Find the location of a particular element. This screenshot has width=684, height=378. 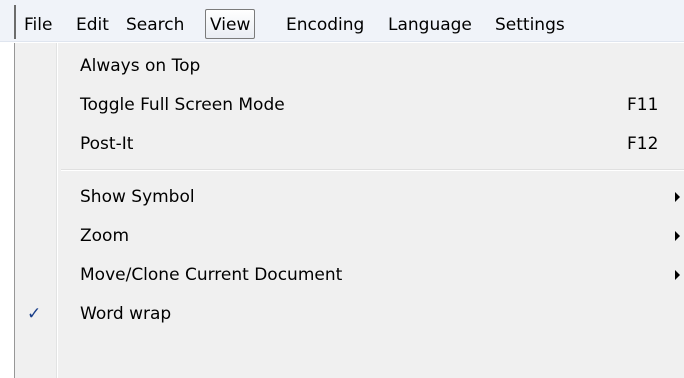

menu-item-label: Post-It is located at coordinates (107, 144).